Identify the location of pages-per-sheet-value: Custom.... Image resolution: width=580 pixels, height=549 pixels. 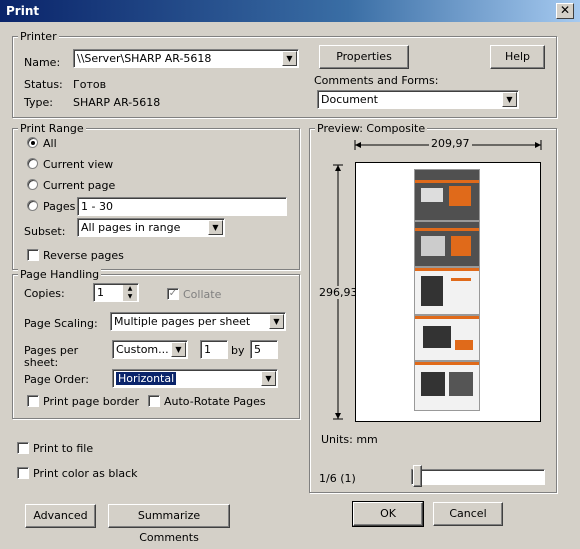
(142, 349).